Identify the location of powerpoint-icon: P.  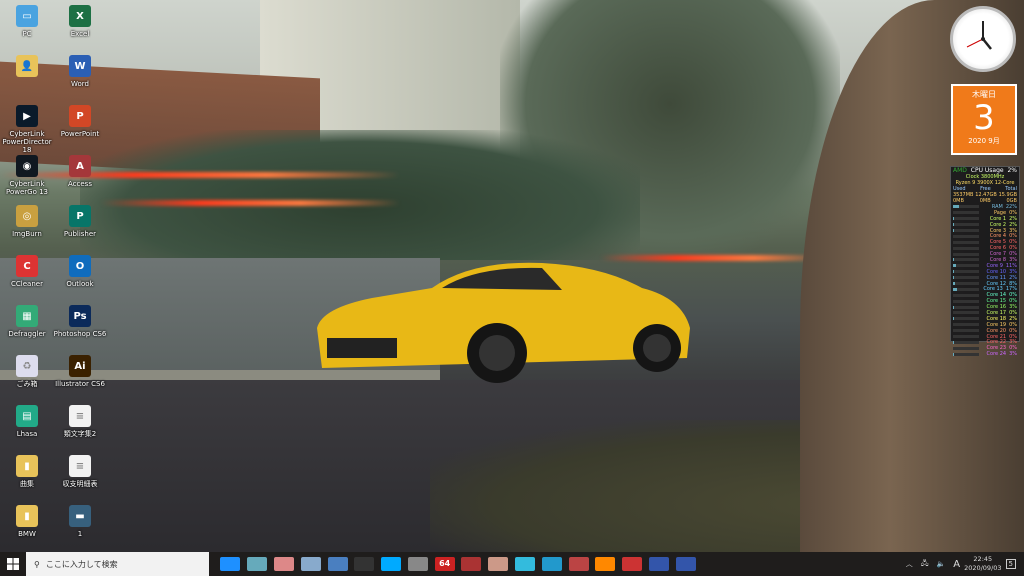
(80, 116).